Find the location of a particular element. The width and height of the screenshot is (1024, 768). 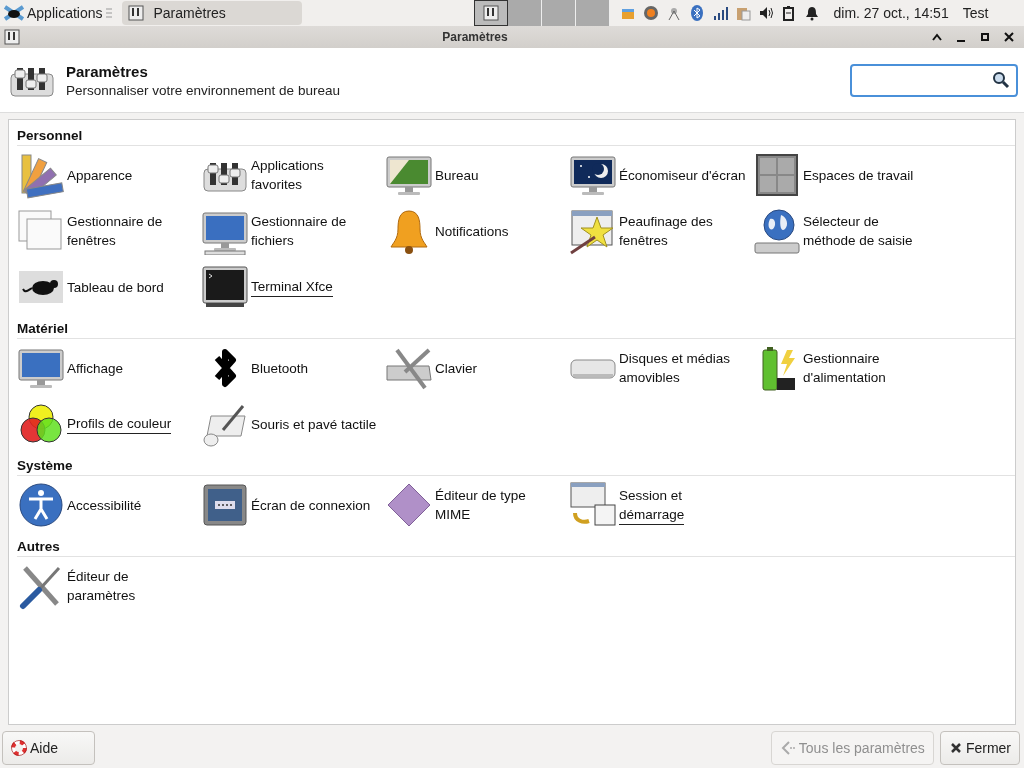

clock: dim. 27 oct., 14:51 is located at coordinates (891, 13).